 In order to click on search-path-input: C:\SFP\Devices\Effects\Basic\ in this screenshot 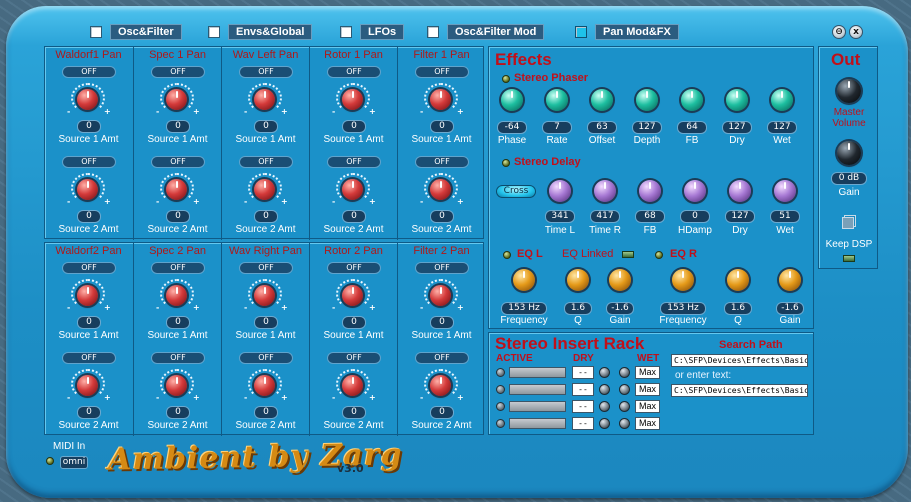, I will do `click(739, 390)`.